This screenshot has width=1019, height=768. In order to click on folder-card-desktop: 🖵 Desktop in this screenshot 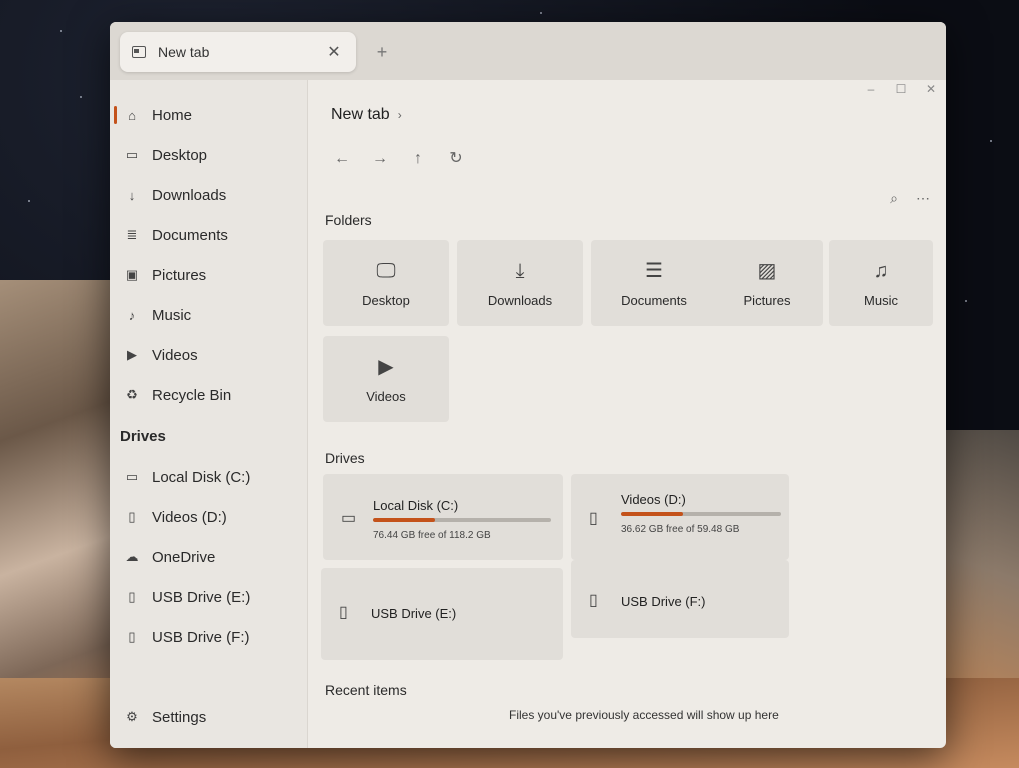, I will do `click(386, 283)`.